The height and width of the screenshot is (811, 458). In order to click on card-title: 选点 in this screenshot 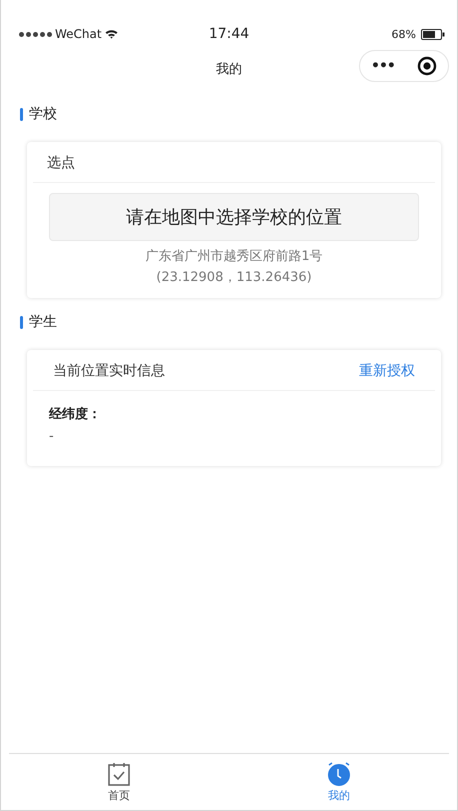, I will do `click(234, 162)`.